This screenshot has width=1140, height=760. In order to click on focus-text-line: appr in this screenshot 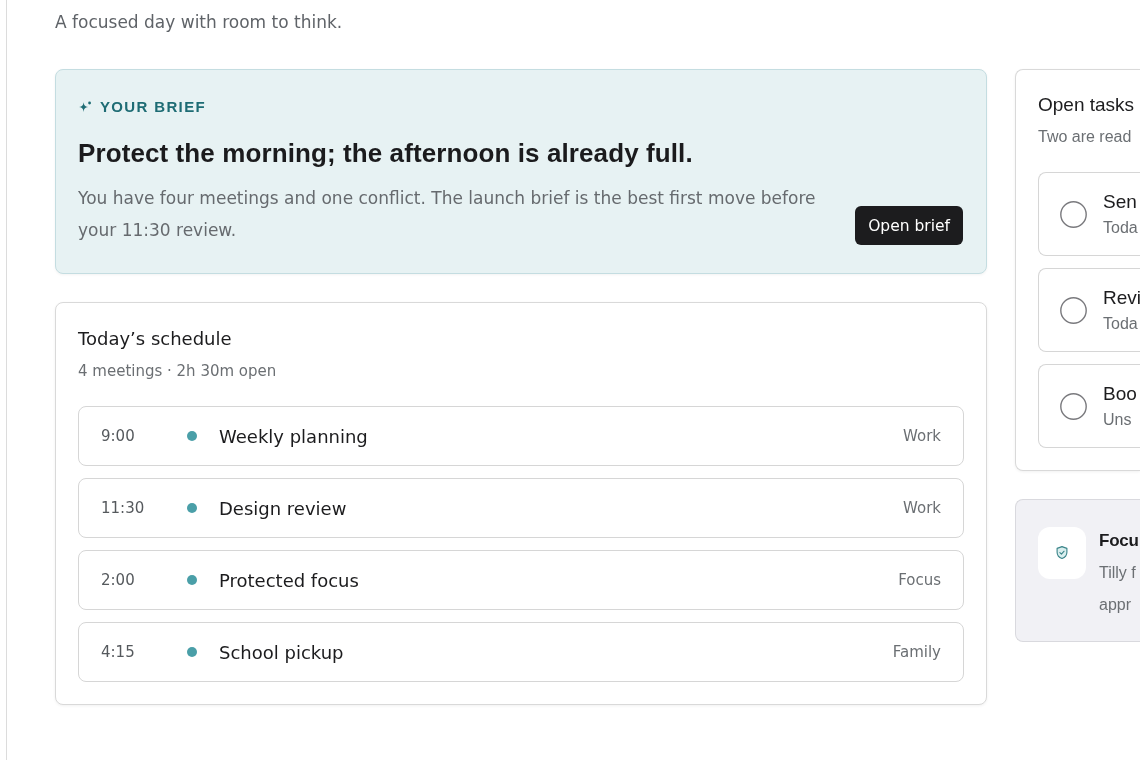, I will do `click(1116, 605)`.